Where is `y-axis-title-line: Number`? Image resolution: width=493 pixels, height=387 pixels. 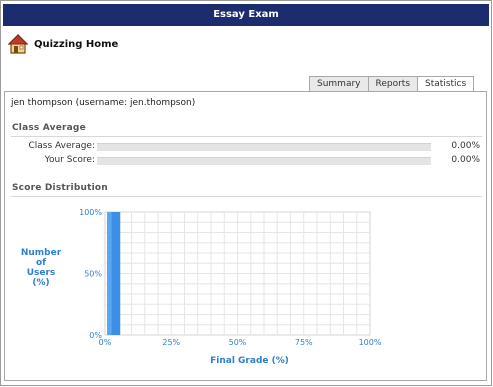
y-axis-title-line: Number is located at coordinates (41, 253).